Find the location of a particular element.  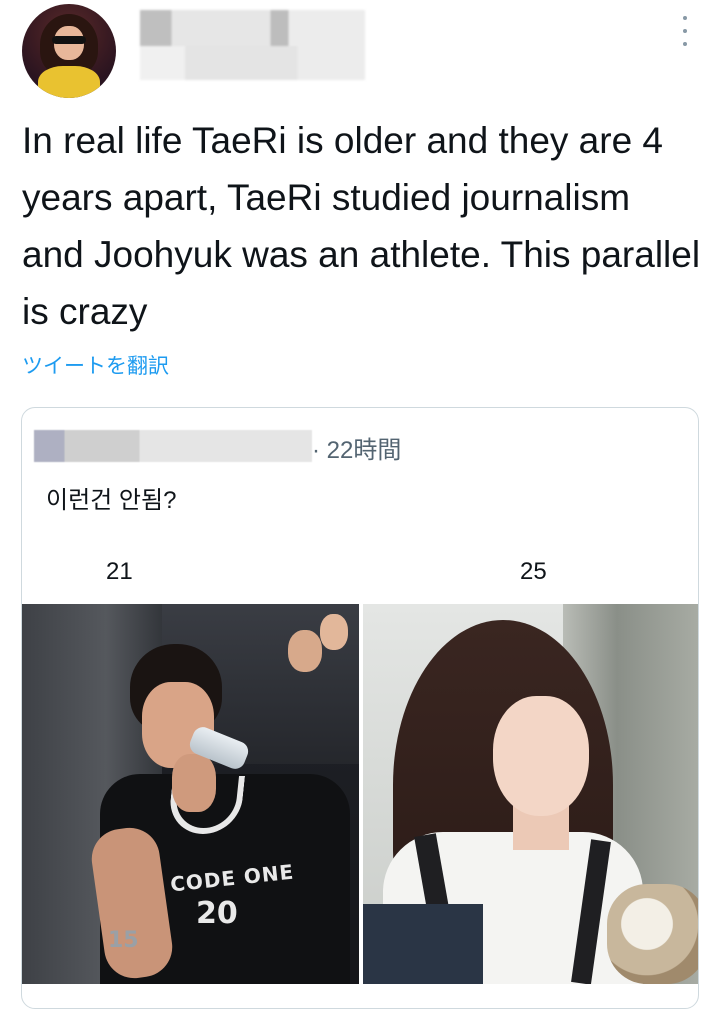

photo-face is located at coordinates (541, 756).